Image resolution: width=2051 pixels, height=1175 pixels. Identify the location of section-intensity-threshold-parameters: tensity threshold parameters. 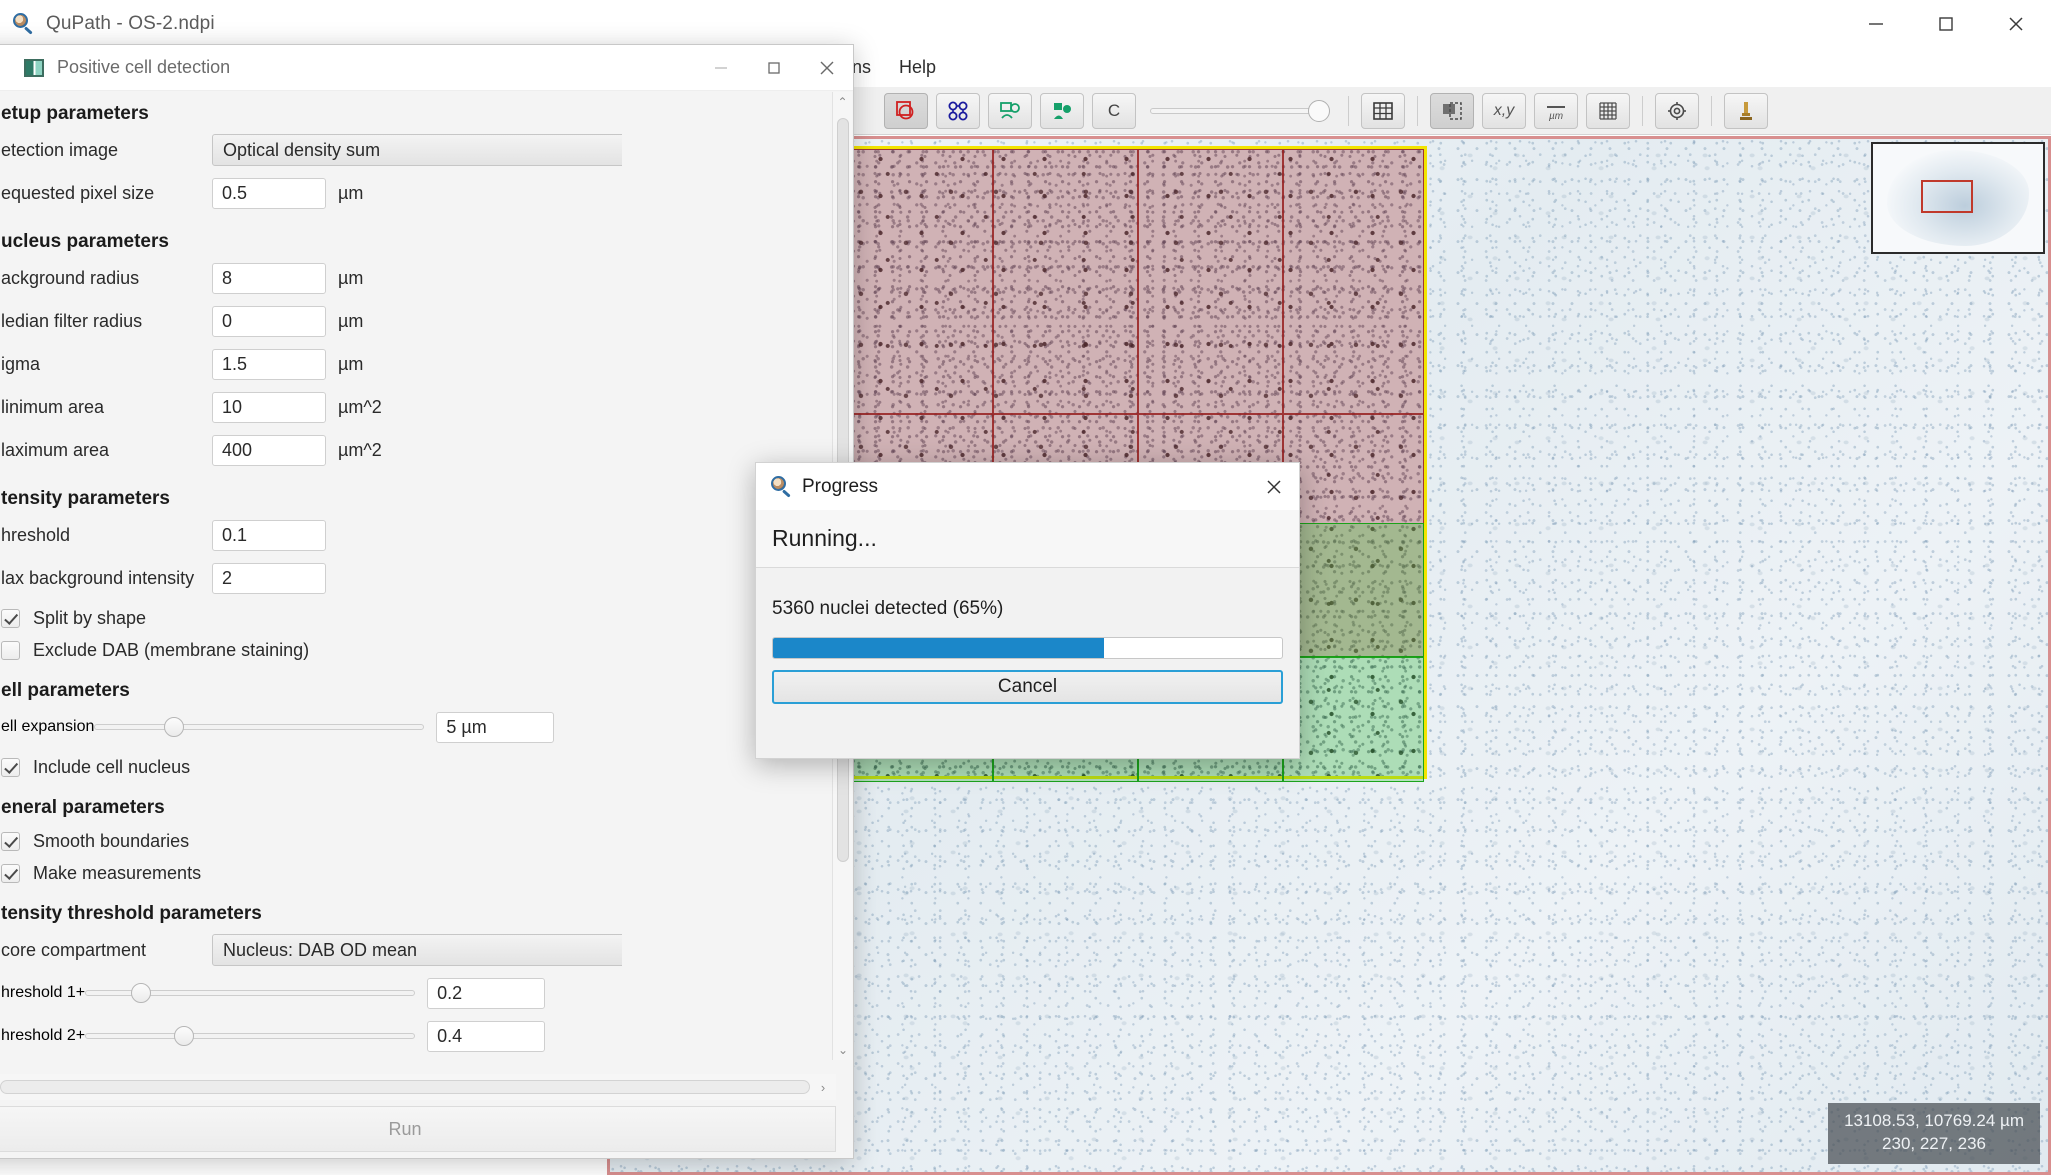
(131, 913).